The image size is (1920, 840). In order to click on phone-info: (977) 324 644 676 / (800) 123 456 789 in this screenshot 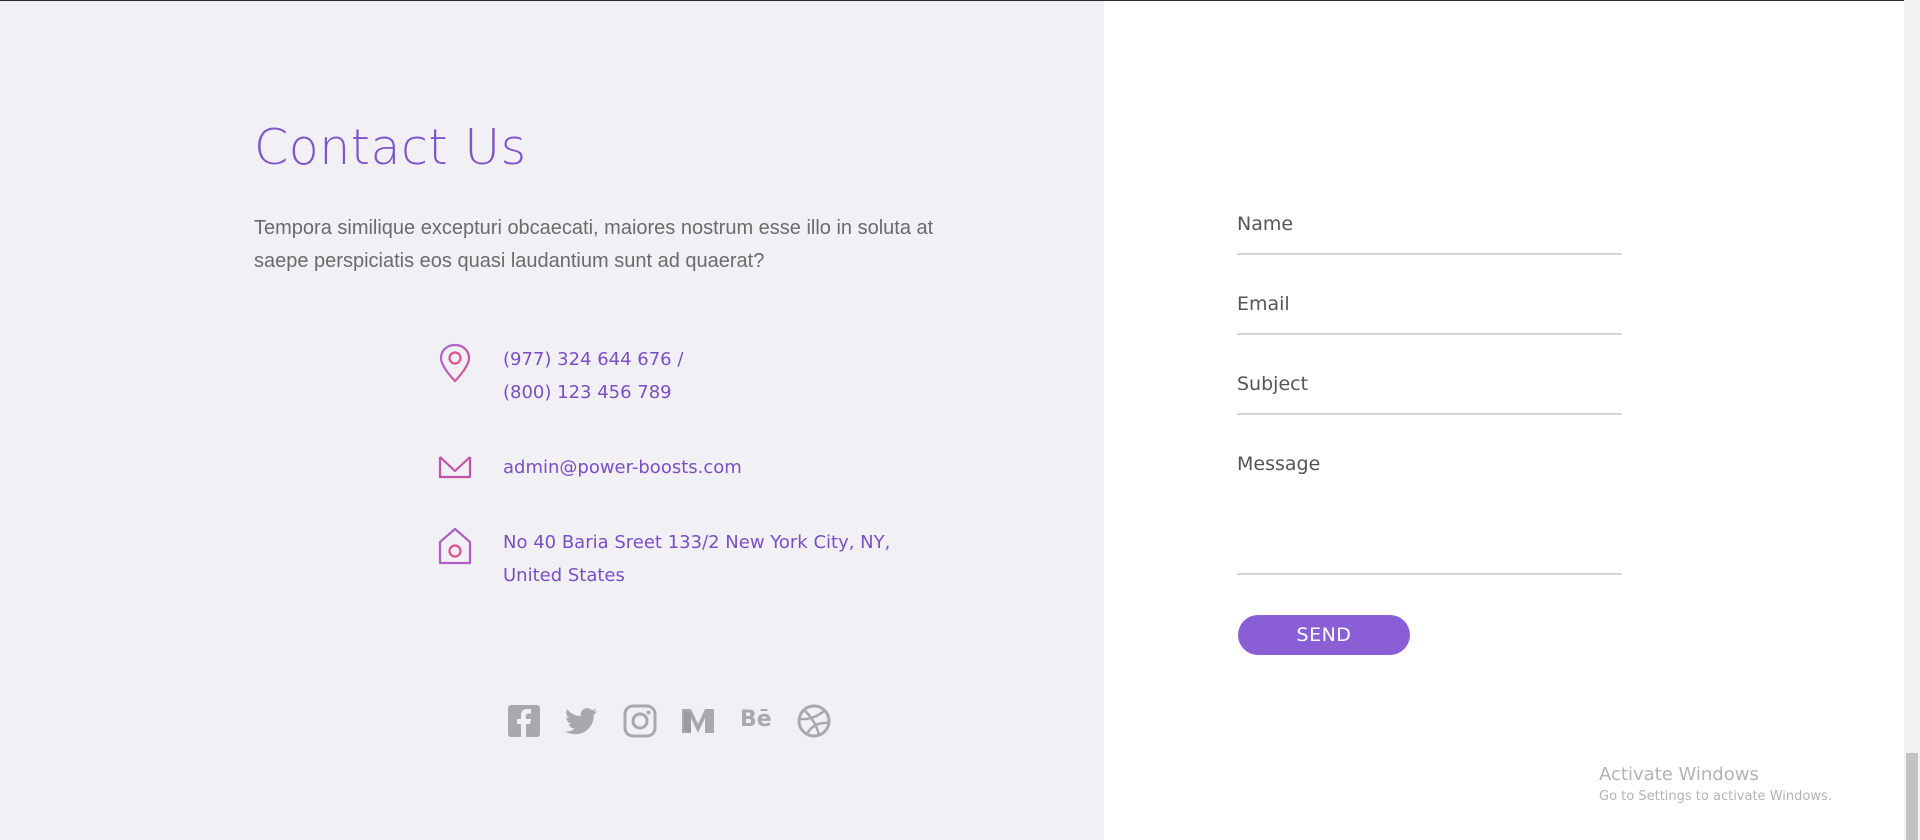, I will do `click(560, 376)`.